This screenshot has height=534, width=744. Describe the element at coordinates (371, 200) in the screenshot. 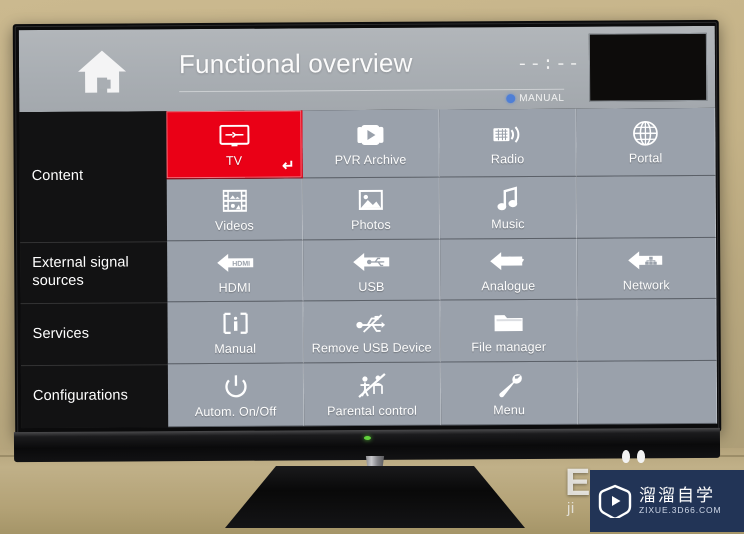

I see `photo-icon` at that location.